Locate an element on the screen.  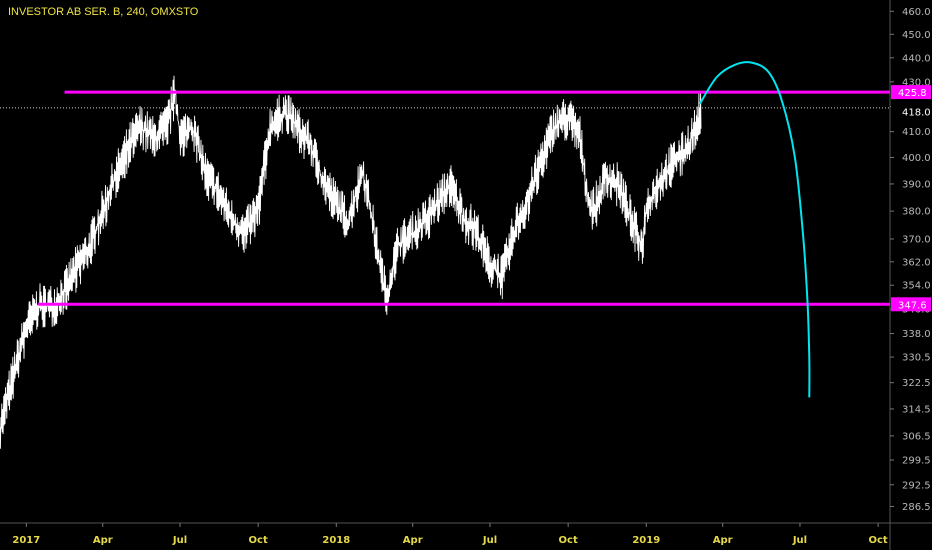
y-tick-label: 322.5 is located at coordinates (916, 383).